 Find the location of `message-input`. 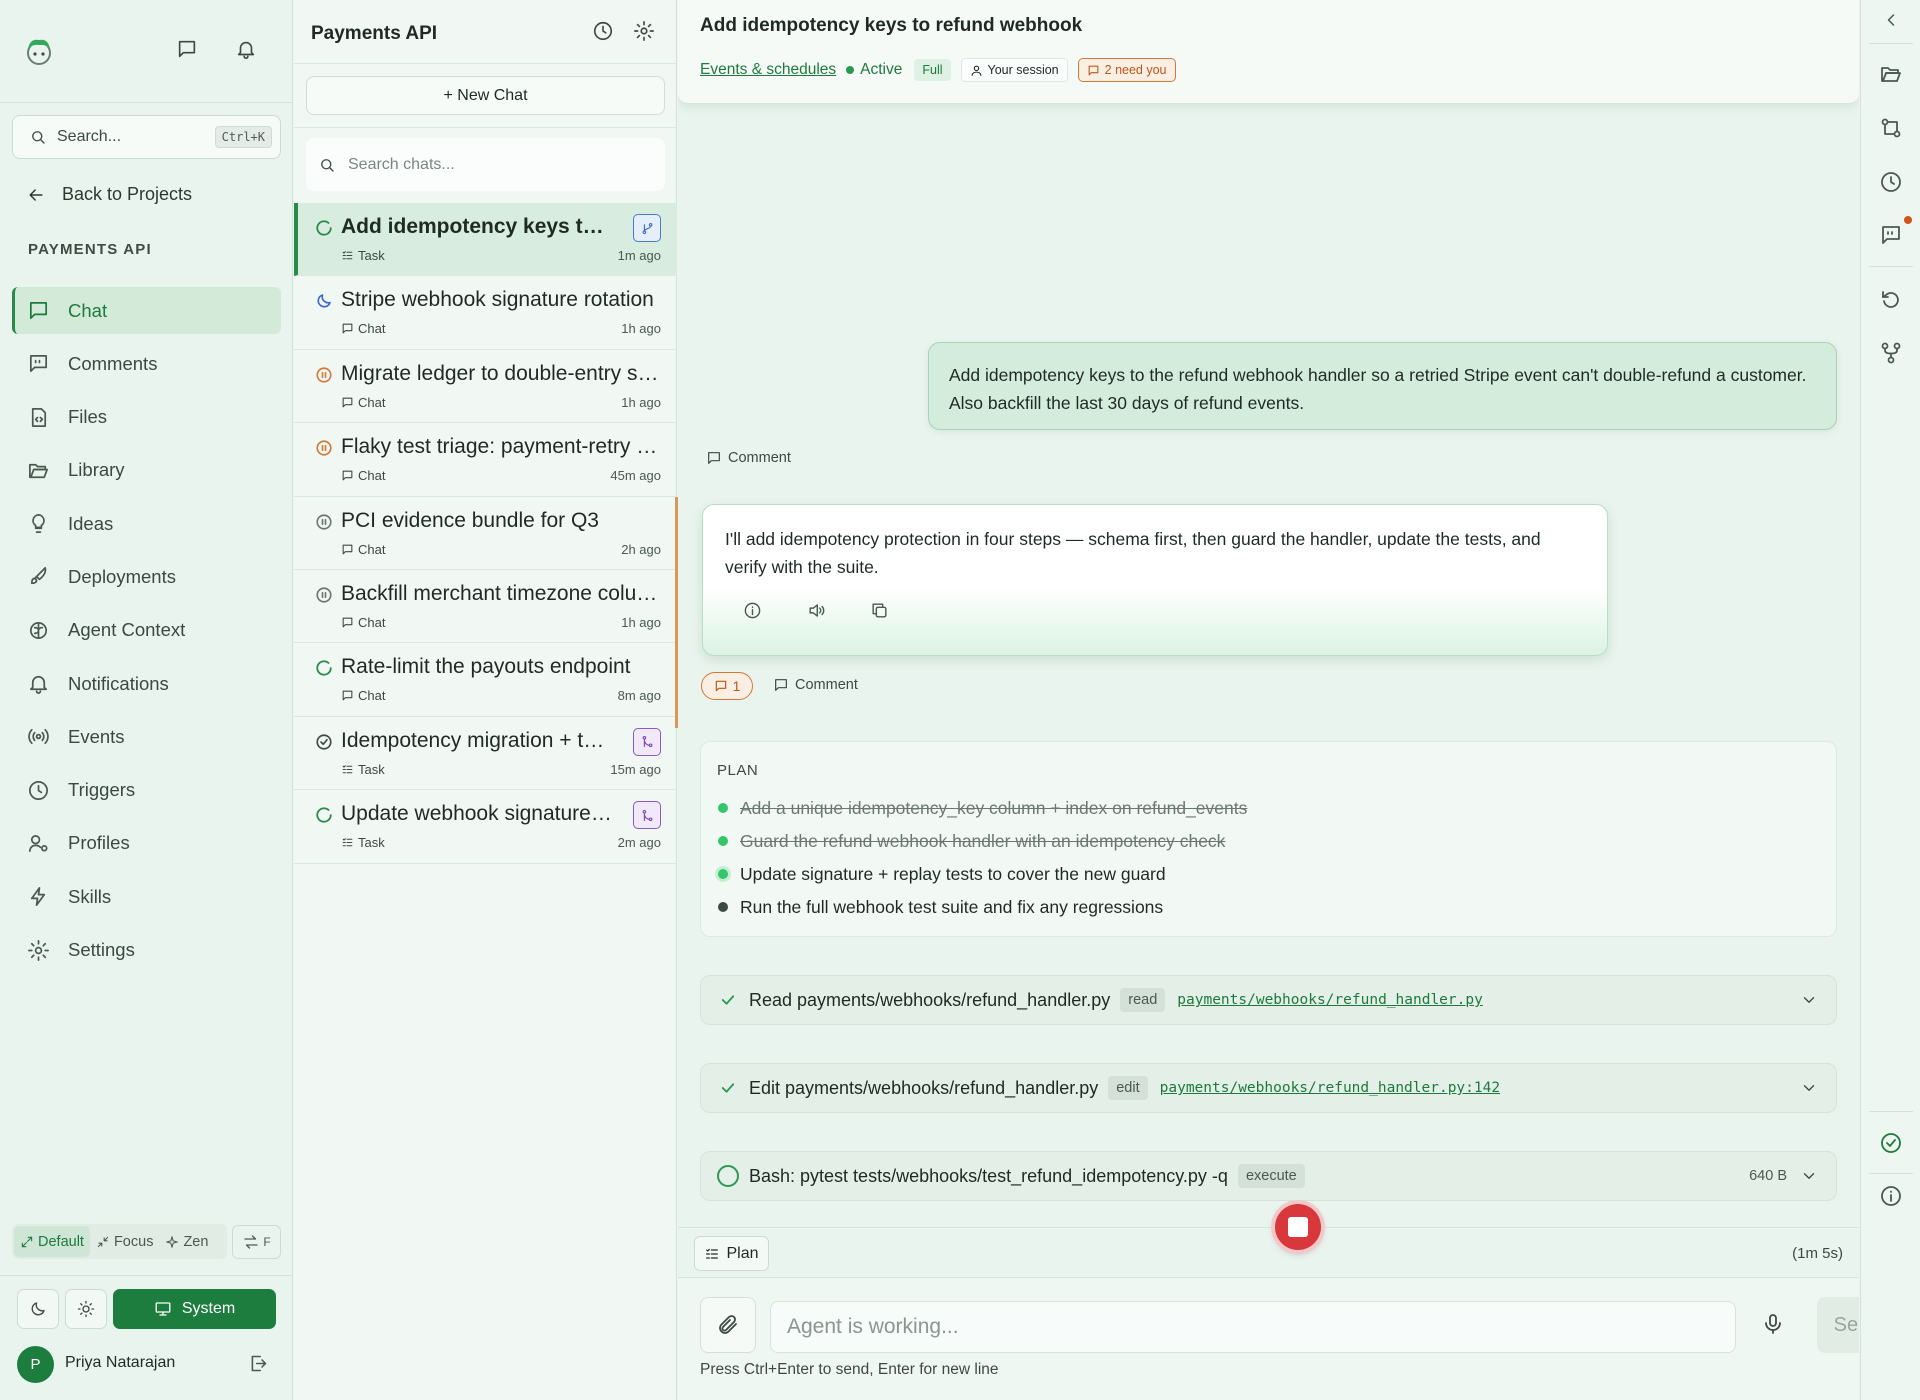

message-input is located at coordinates (1253, 1327).